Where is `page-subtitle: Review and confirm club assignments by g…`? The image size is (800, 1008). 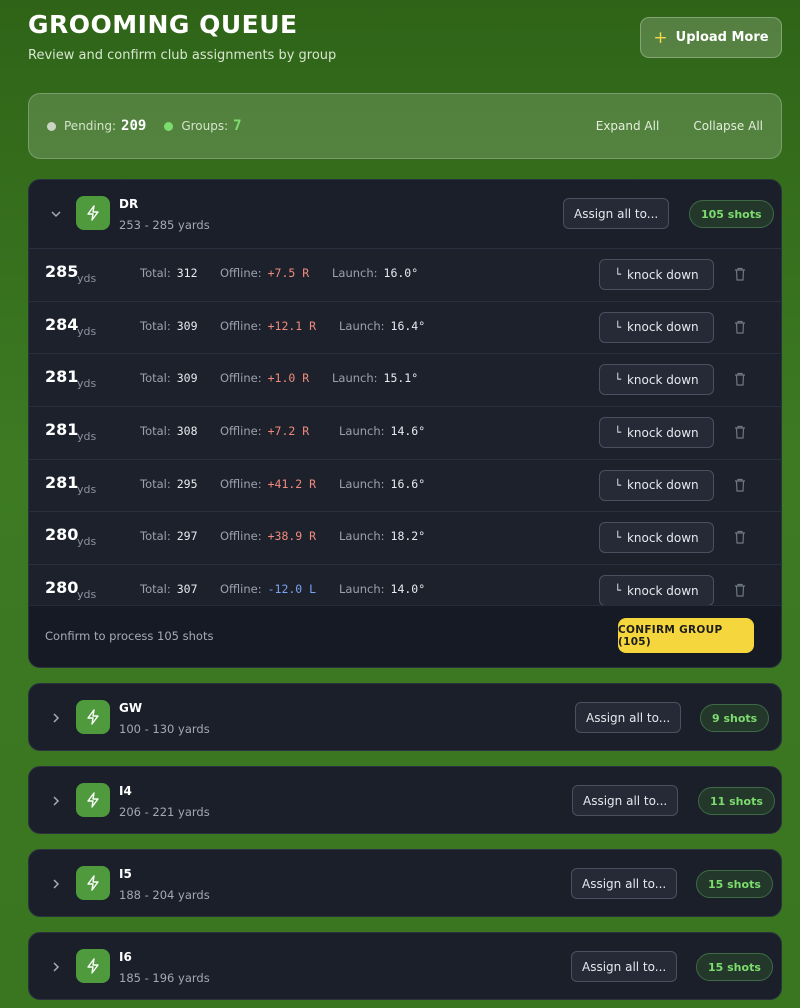 page-subtitle: Review and confirm club assignments by g… is located at coordinates (182, 55).